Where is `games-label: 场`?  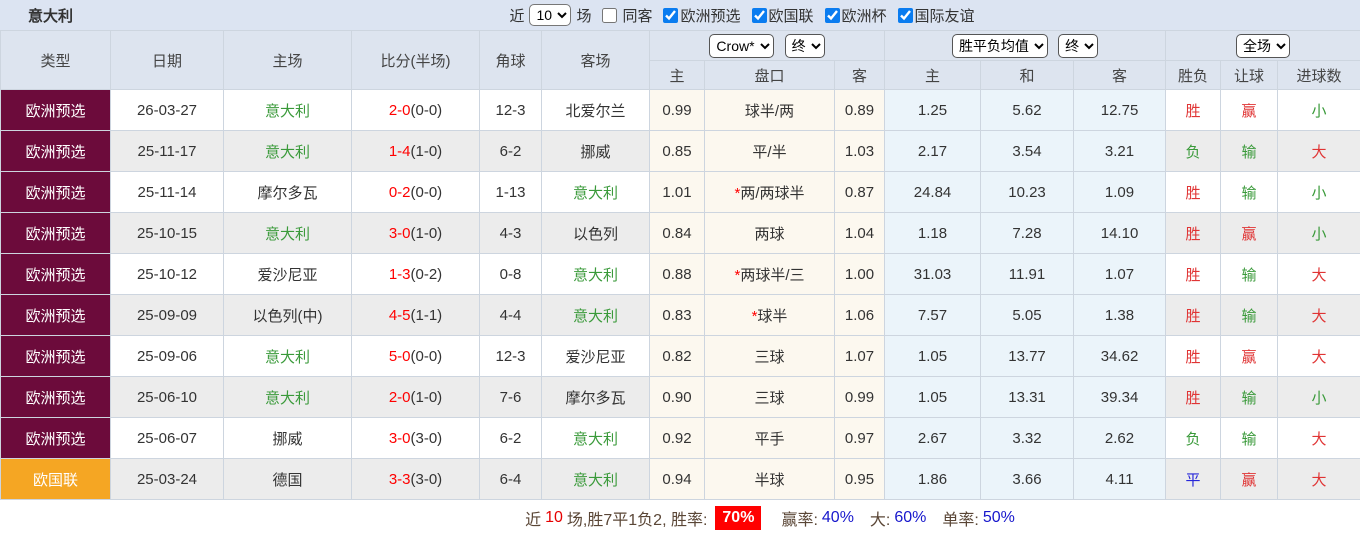 games-label: 场 is located at coordinates (584, 16).